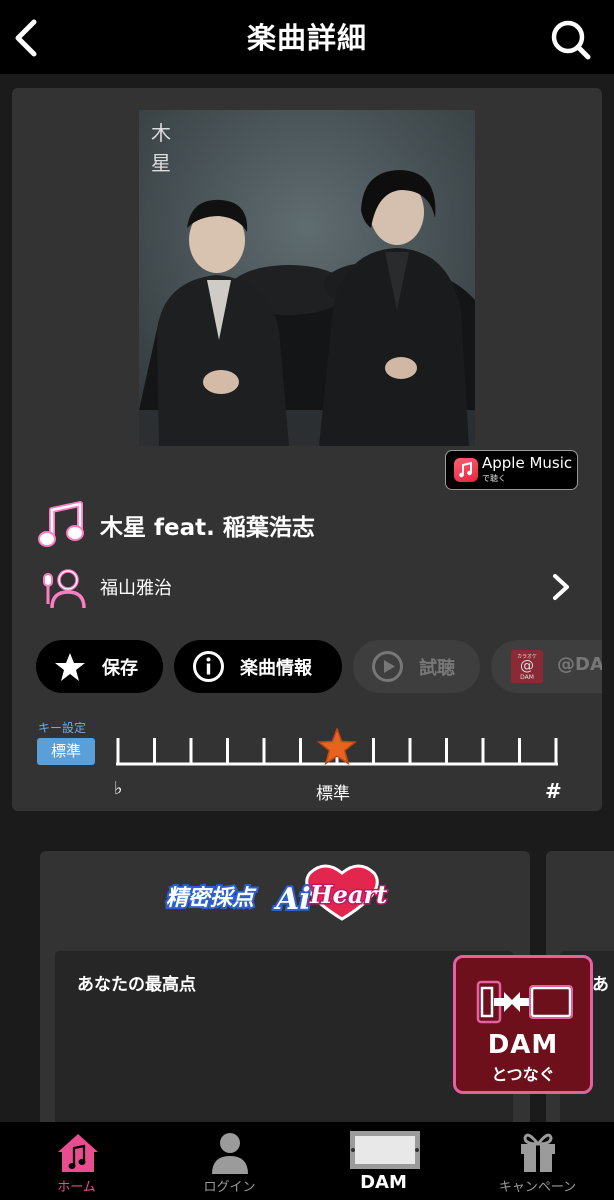  What do you see at coordinates (538, 1152) in the screenshot?
I see `gift-icon` at bounding box center [538, 1152].